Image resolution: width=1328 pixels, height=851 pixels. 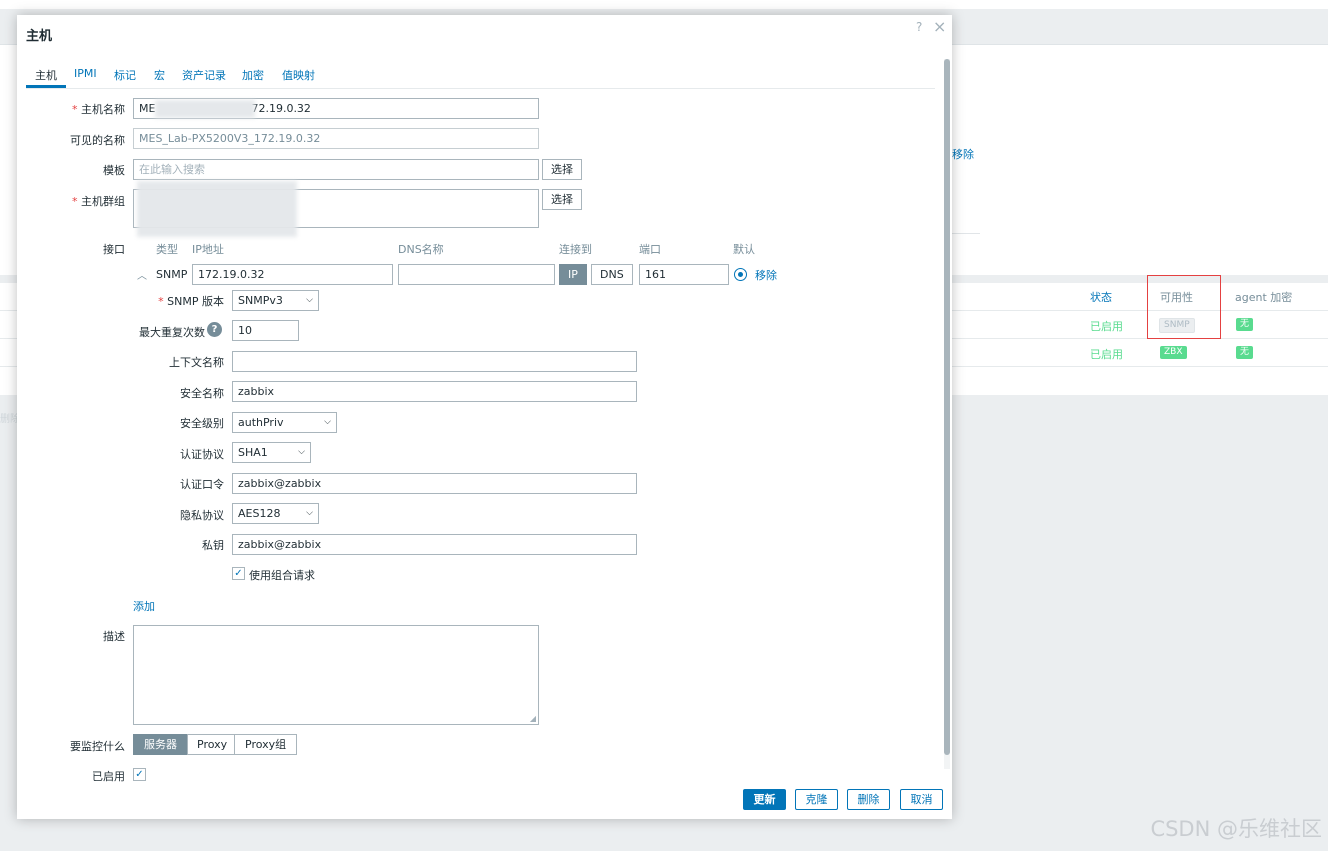 I want to click on help-icon: ?, so click(x=919, y=27).